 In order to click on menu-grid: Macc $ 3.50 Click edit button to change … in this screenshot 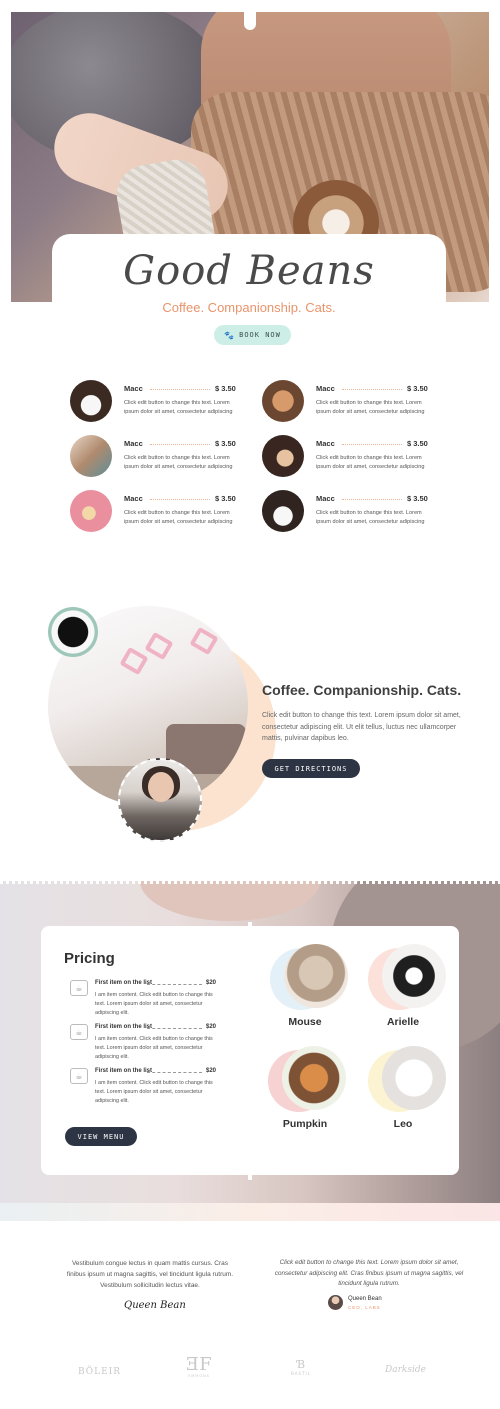, I will do `click(255, 460)`.